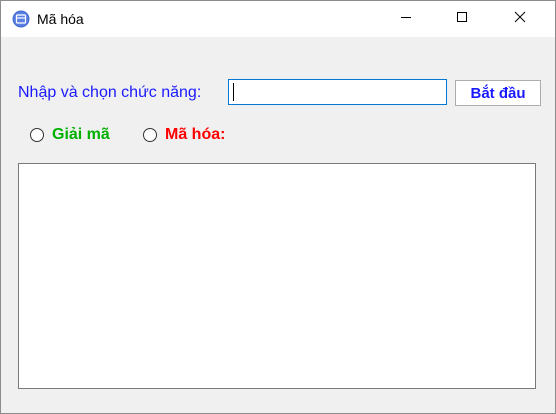 Image resolution: width=556 pixels, height=414 pixels. Describe the element at coordinates (150, 135) in the screenshot. I see `encode-radio-circle` at that location.